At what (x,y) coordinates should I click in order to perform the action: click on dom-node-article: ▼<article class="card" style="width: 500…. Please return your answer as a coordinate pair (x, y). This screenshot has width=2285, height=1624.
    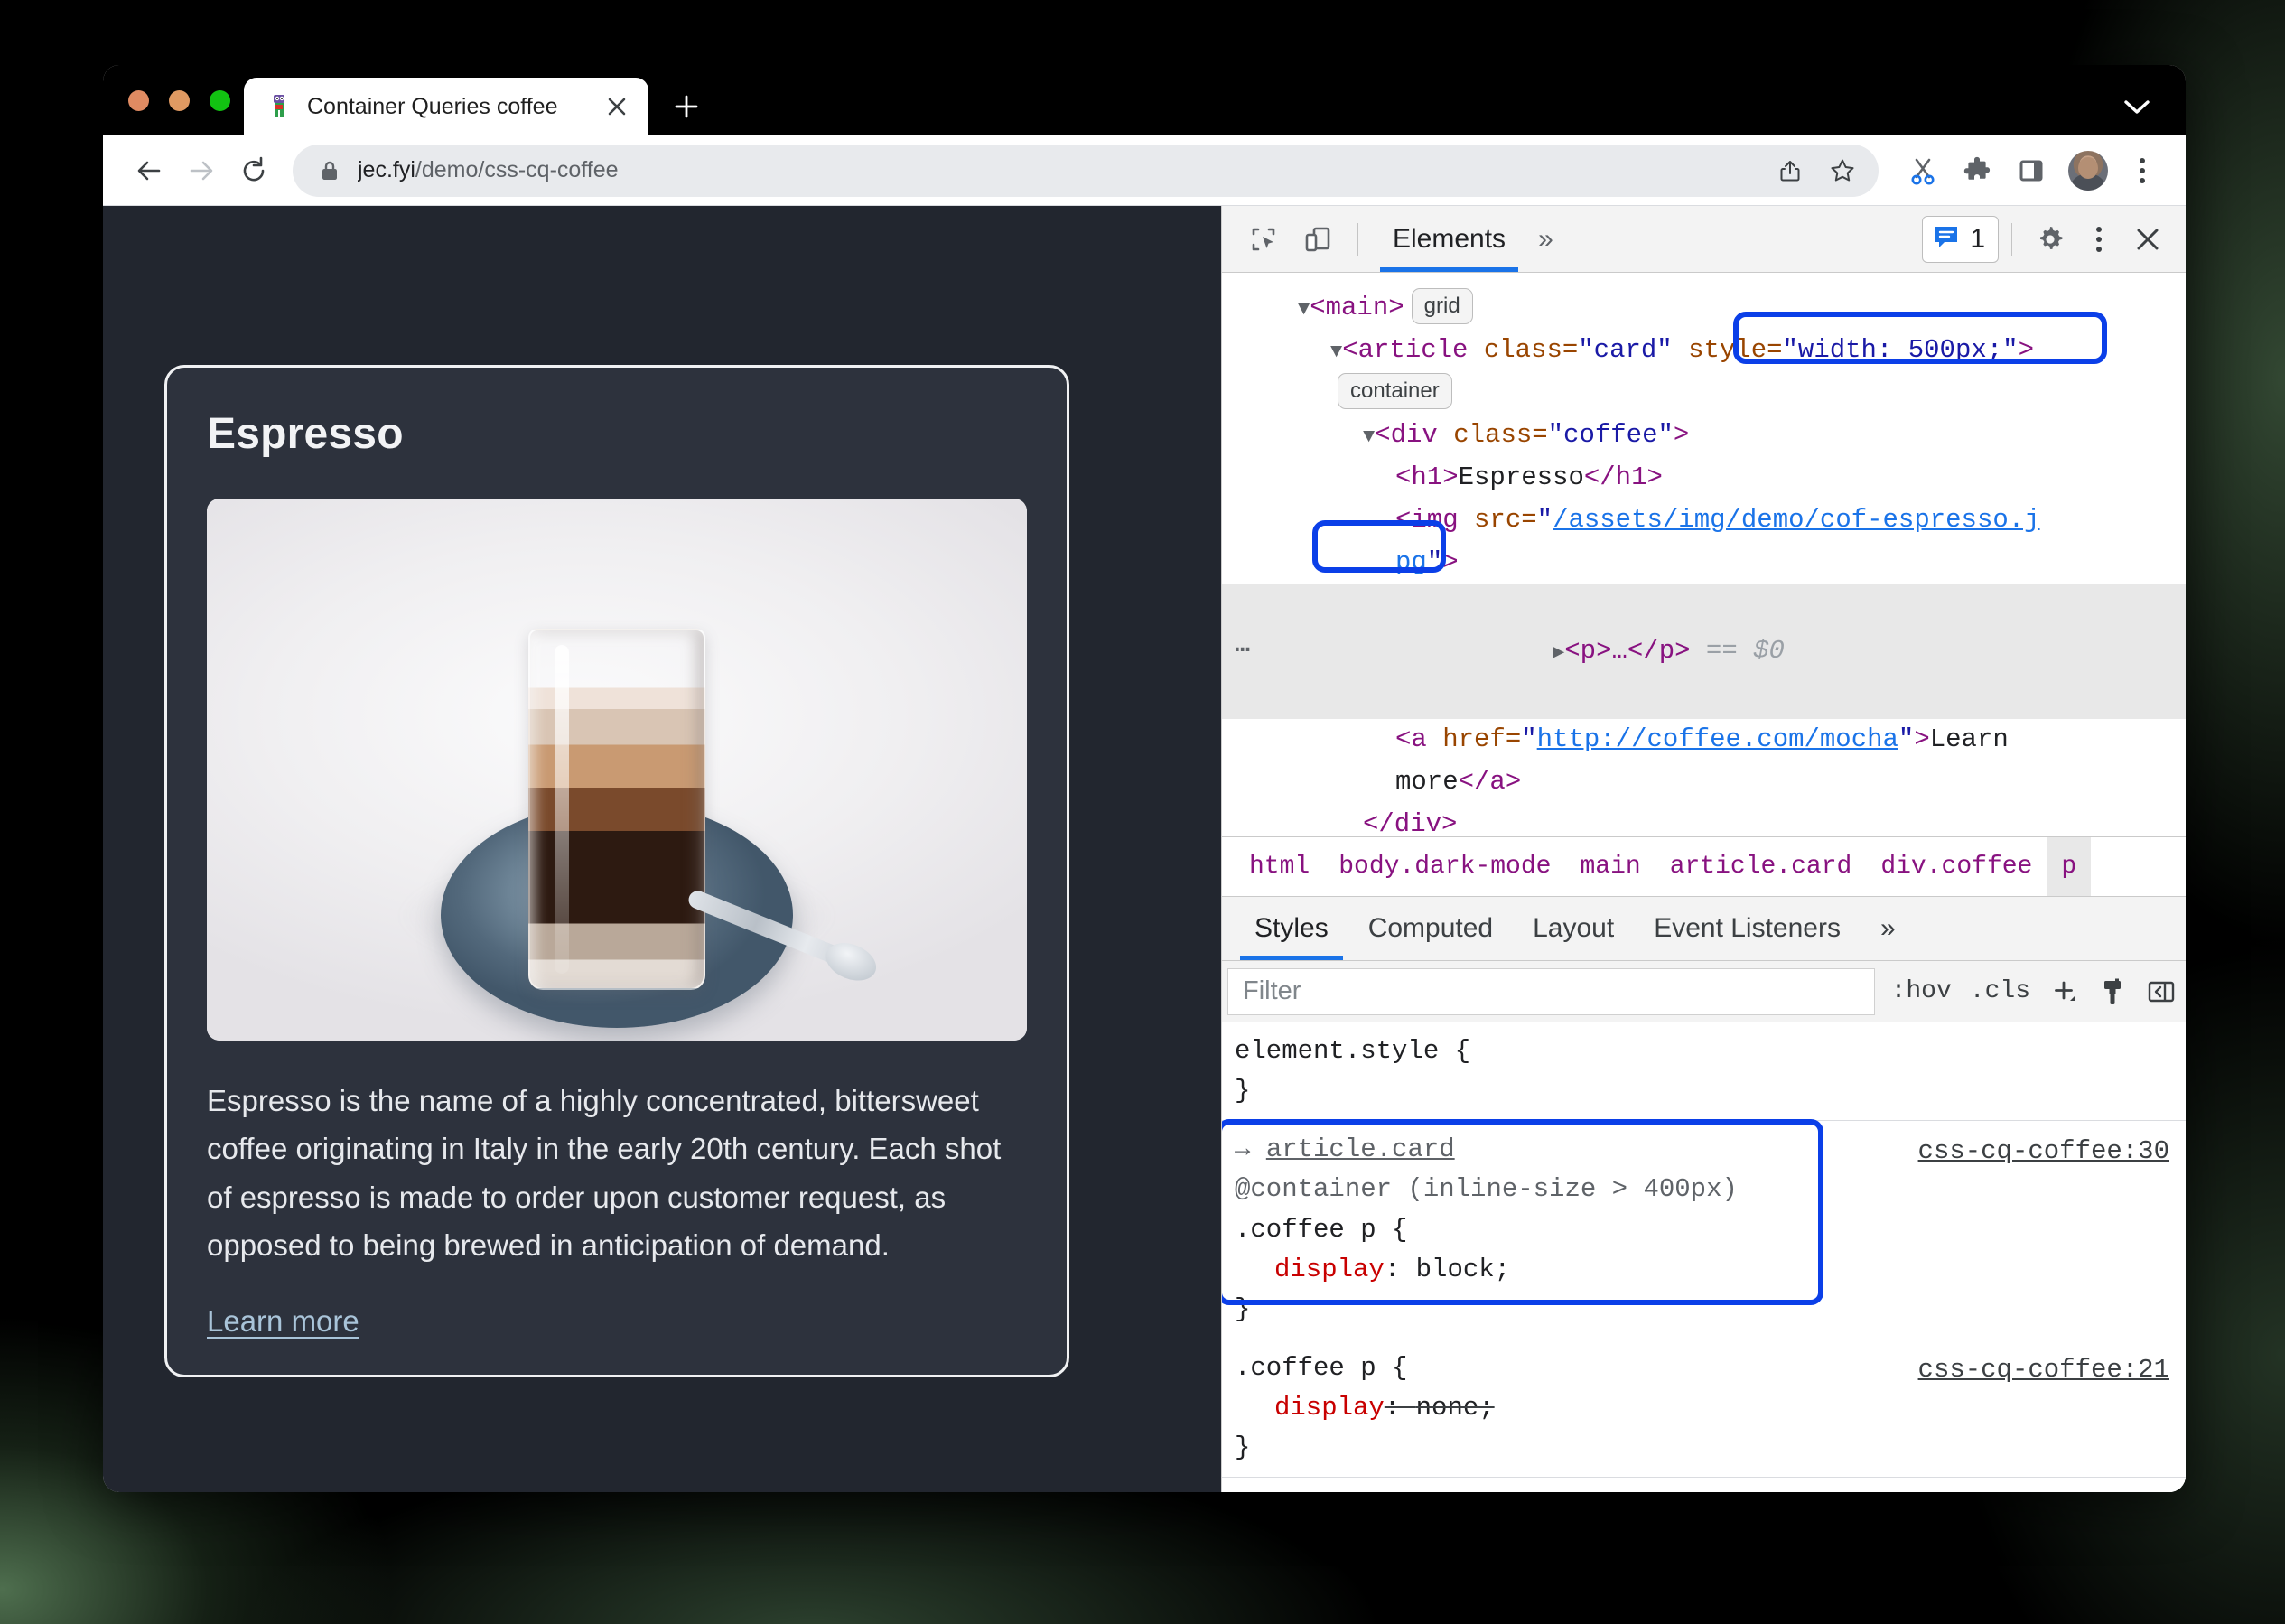
    Looking at the image, I should click on (1704, 351).